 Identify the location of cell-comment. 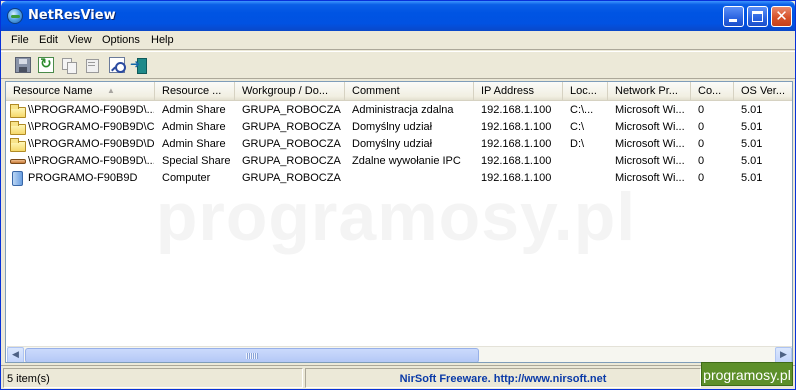
(412, 178).